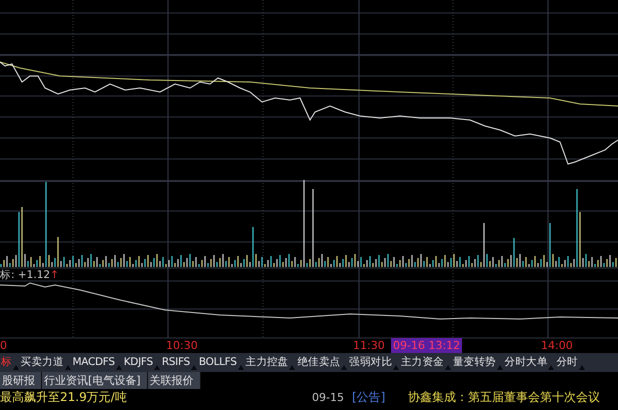 This screenshot has height=410, width=618. I want to click on cursor-time-label: 09-16 13:12, so click(426, 345).